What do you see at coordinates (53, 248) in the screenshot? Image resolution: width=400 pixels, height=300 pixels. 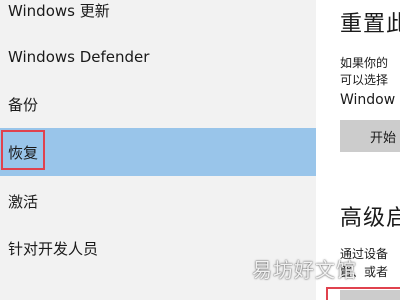 I see `sidebar-item-label: 针对开发人员` at bounding box center [53, 248].